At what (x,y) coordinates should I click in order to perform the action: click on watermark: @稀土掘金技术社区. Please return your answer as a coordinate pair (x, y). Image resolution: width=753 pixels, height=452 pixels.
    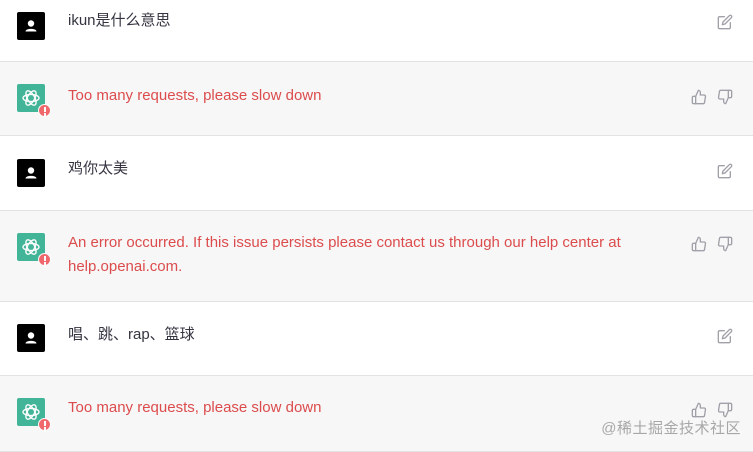
    Looking at the image, I should click on (671, 428).